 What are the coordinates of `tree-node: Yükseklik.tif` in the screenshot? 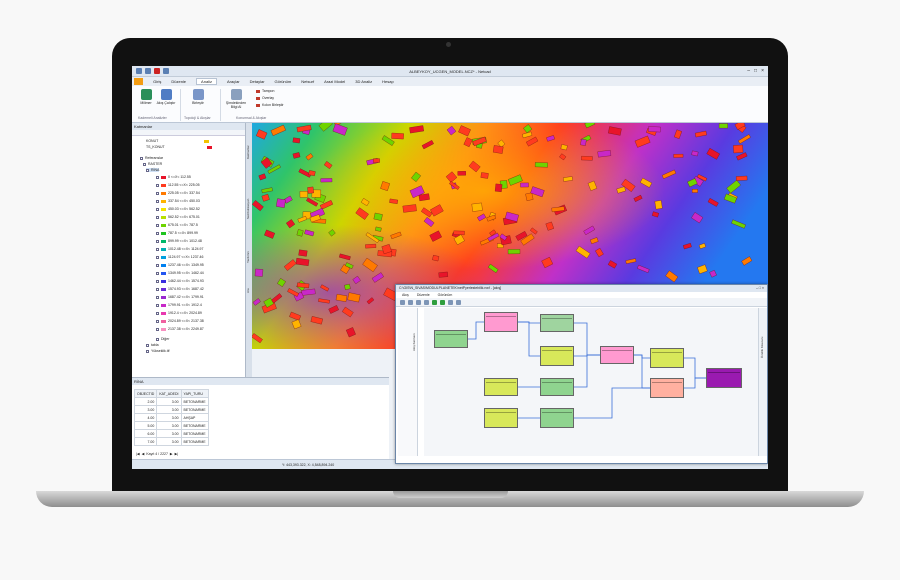 It's located at (157, 351).